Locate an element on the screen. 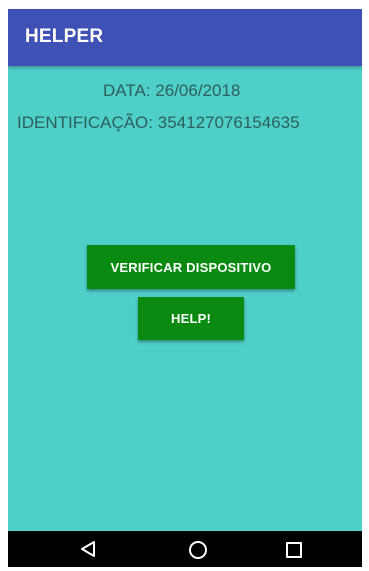 The width and height of the screenshot is (369, 571). identification-line: IDENTIFICAÇÃO: 354127076154635 is located at coordinates (158, 123).